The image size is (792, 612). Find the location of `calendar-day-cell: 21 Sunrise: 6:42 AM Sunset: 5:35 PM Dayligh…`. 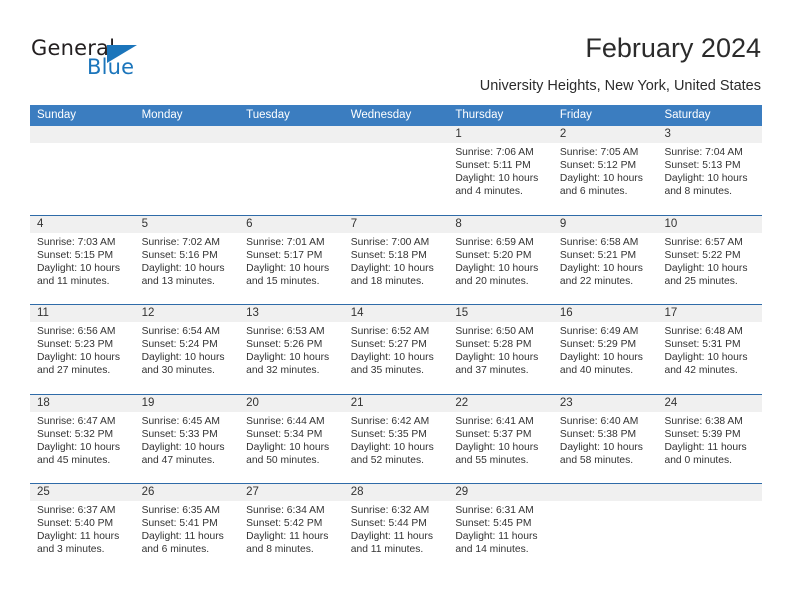

calendar-day-cell: 21 Sunrise: 6:42 AM Sunset: 5:35 PM Dayligh… is located at coordinates (396, 438).